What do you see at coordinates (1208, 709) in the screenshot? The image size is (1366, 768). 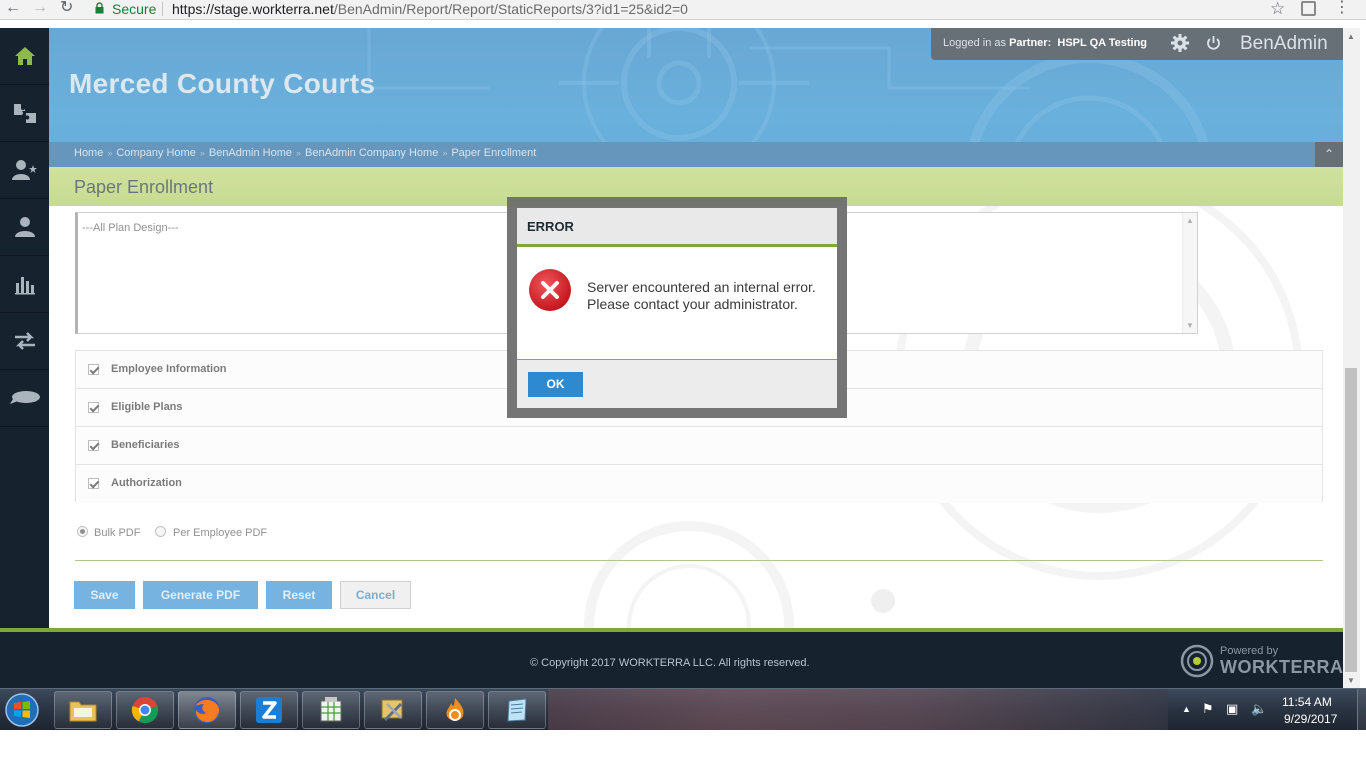 I see `action-center-flag-icon: ⚑` at bounding box center [1208, 709].